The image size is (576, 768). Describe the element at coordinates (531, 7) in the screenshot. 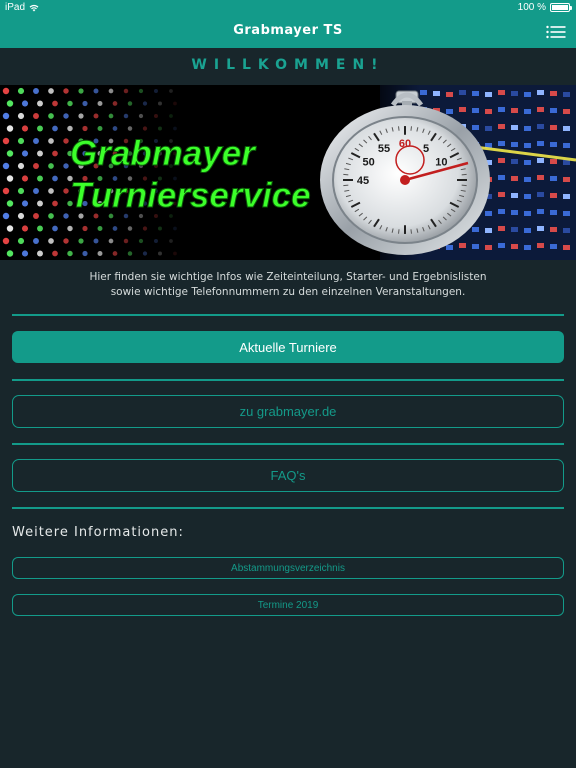

I see `battery-percent: 100 %` at that location.